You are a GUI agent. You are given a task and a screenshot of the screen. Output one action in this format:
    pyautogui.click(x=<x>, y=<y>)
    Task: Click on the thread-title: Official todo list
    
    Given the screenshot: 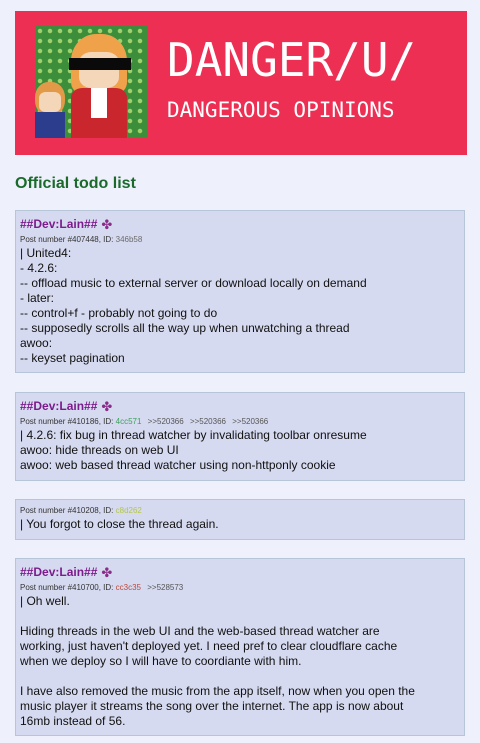 What is the action you would take?
    pyautogui.click(x=75, y=183)
    